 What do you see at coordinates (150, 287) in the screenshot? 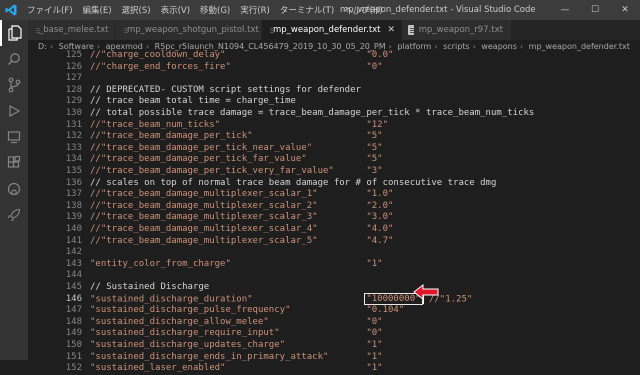
I see `code-text: // Sustained Discharge` at bounding box center [150, 287].